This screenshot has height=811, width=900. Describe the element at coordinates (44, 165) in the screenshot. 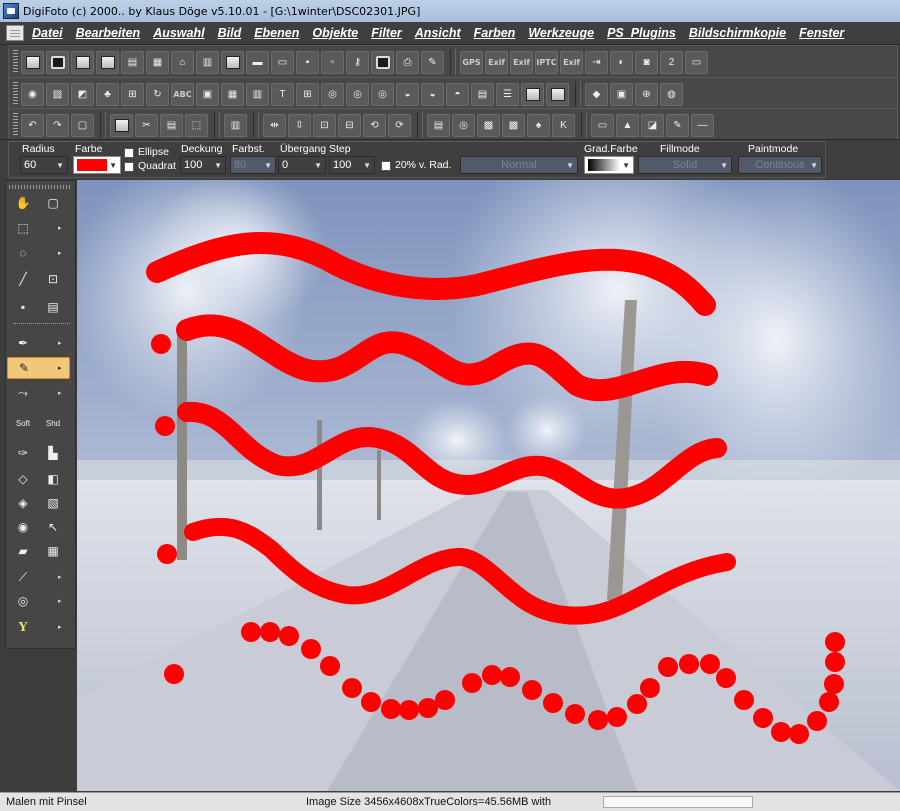

I see `radius-select: 60 ▼` at that location.